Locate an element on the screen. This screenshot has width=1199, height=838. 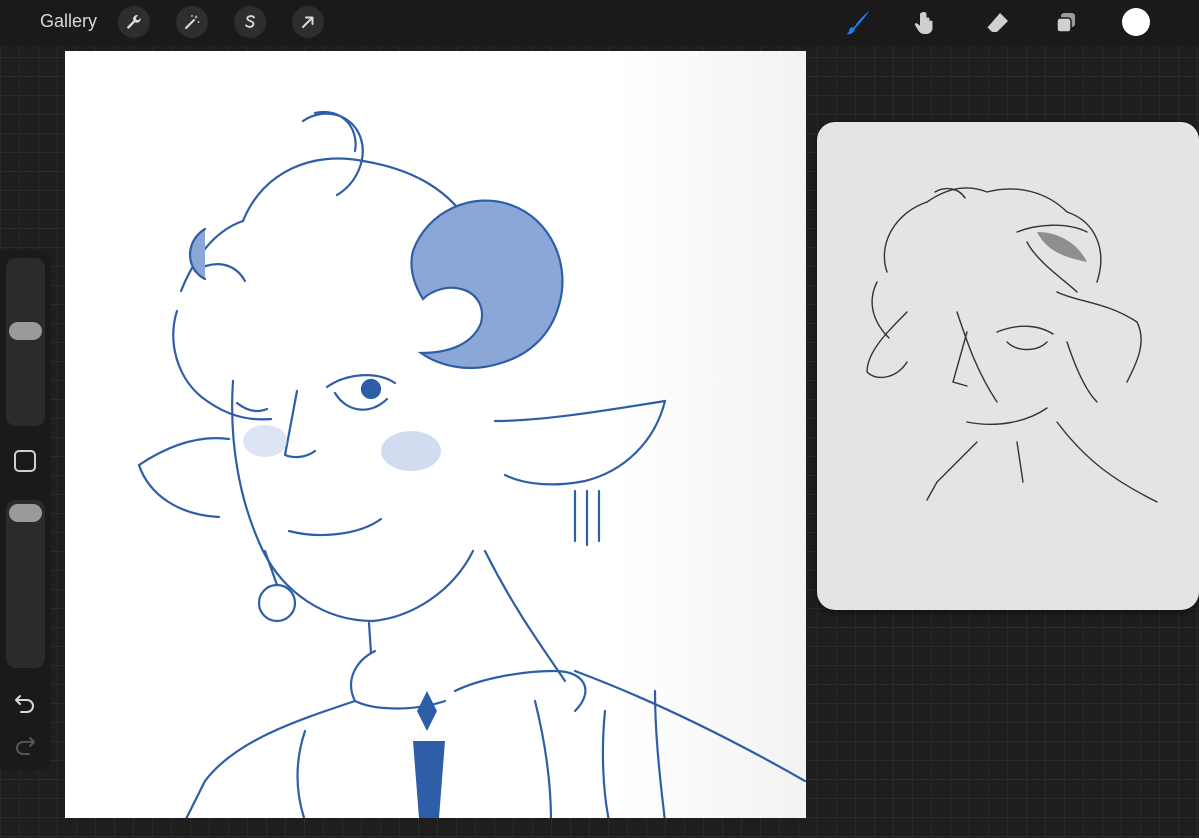
transform-arrow-icon is located at coordinates (308, 22).